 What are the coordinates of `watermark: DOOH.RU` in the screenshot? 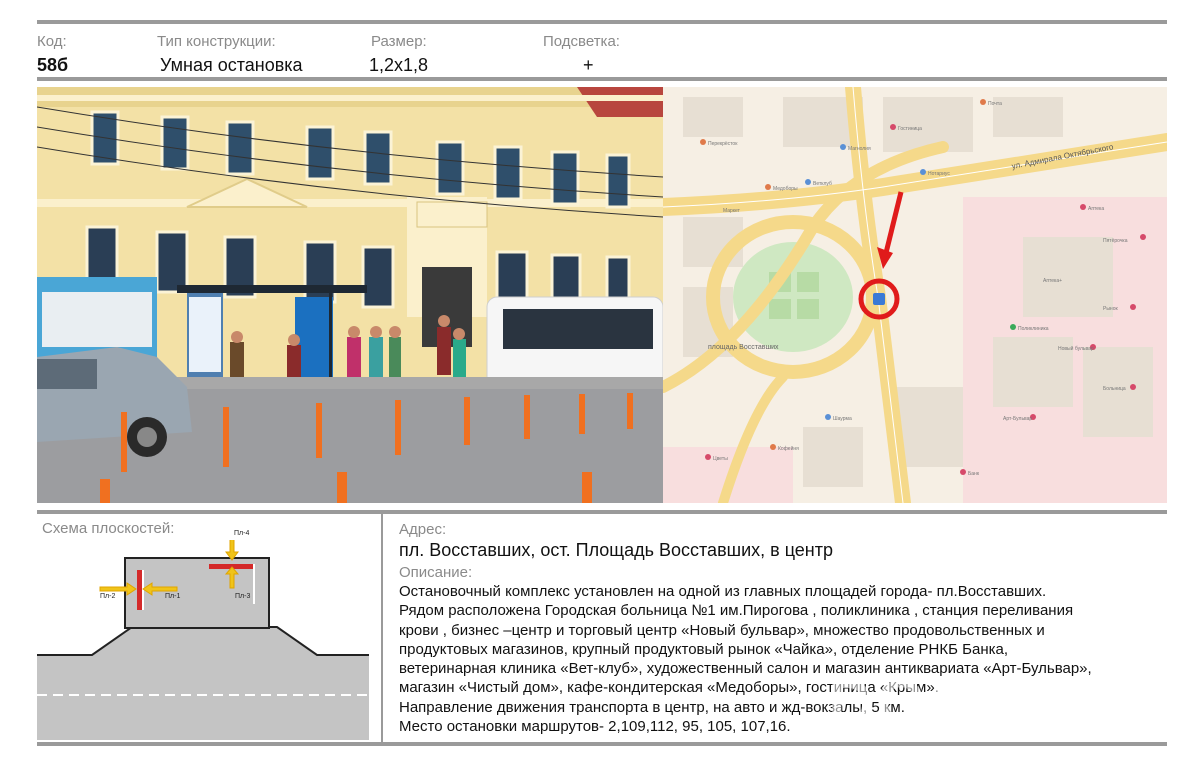 It's located at (986, 703).